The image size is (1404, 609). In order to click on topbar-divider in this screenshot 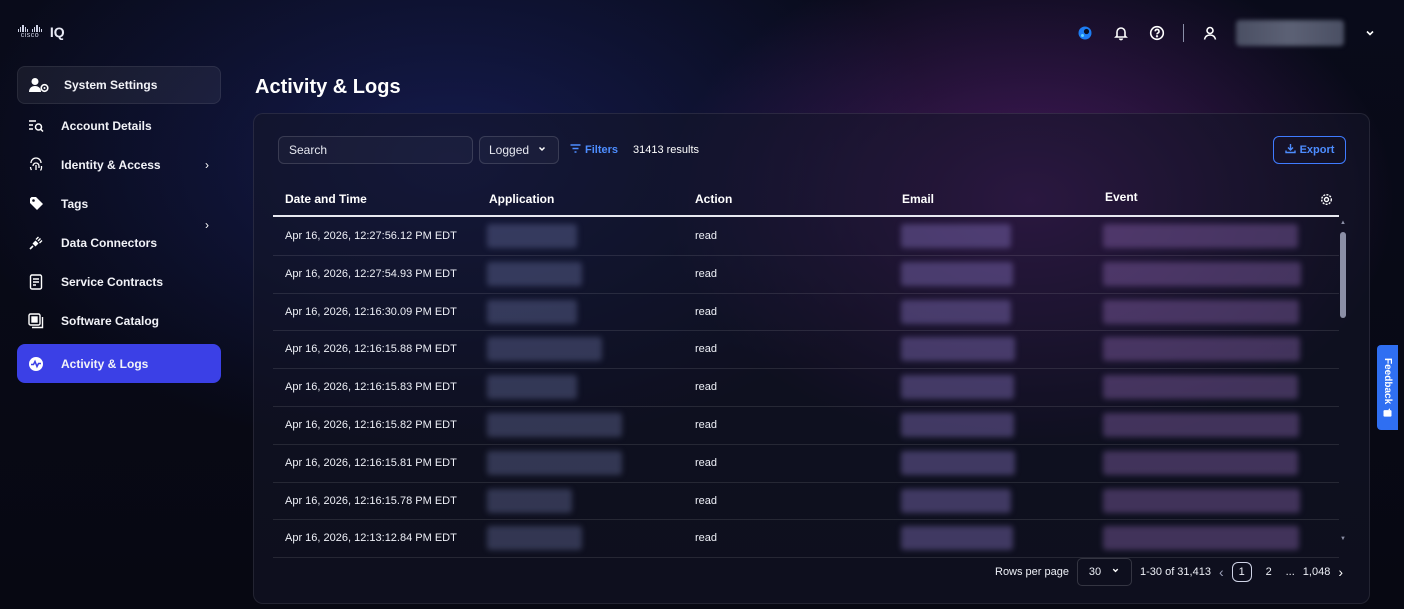, I will do `click(1183, 33)`.